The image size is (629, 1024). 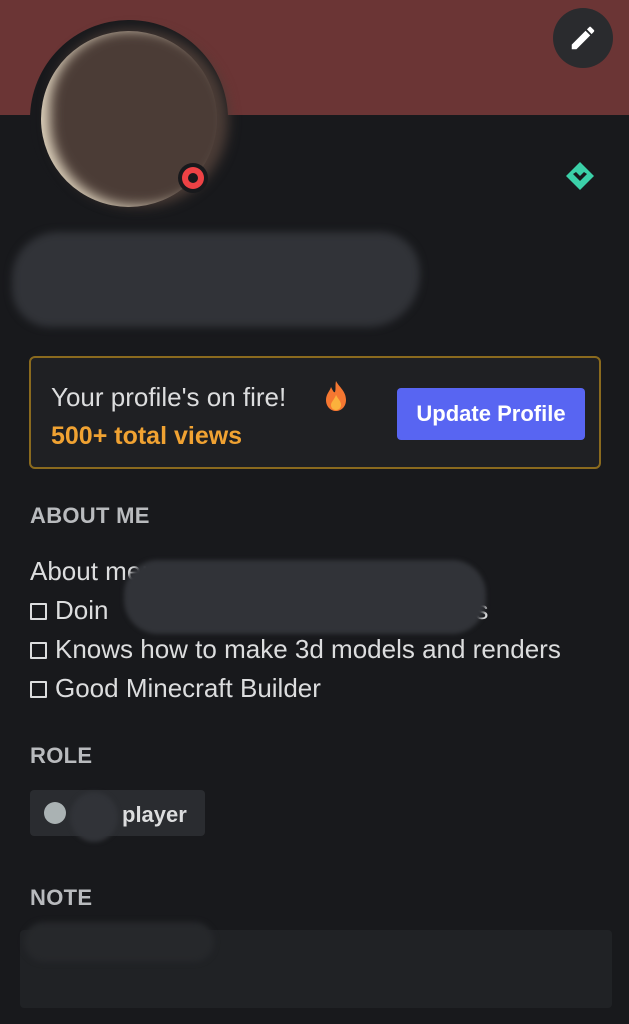 I want to click on edit-profile-button, so click(x=583, y=38).